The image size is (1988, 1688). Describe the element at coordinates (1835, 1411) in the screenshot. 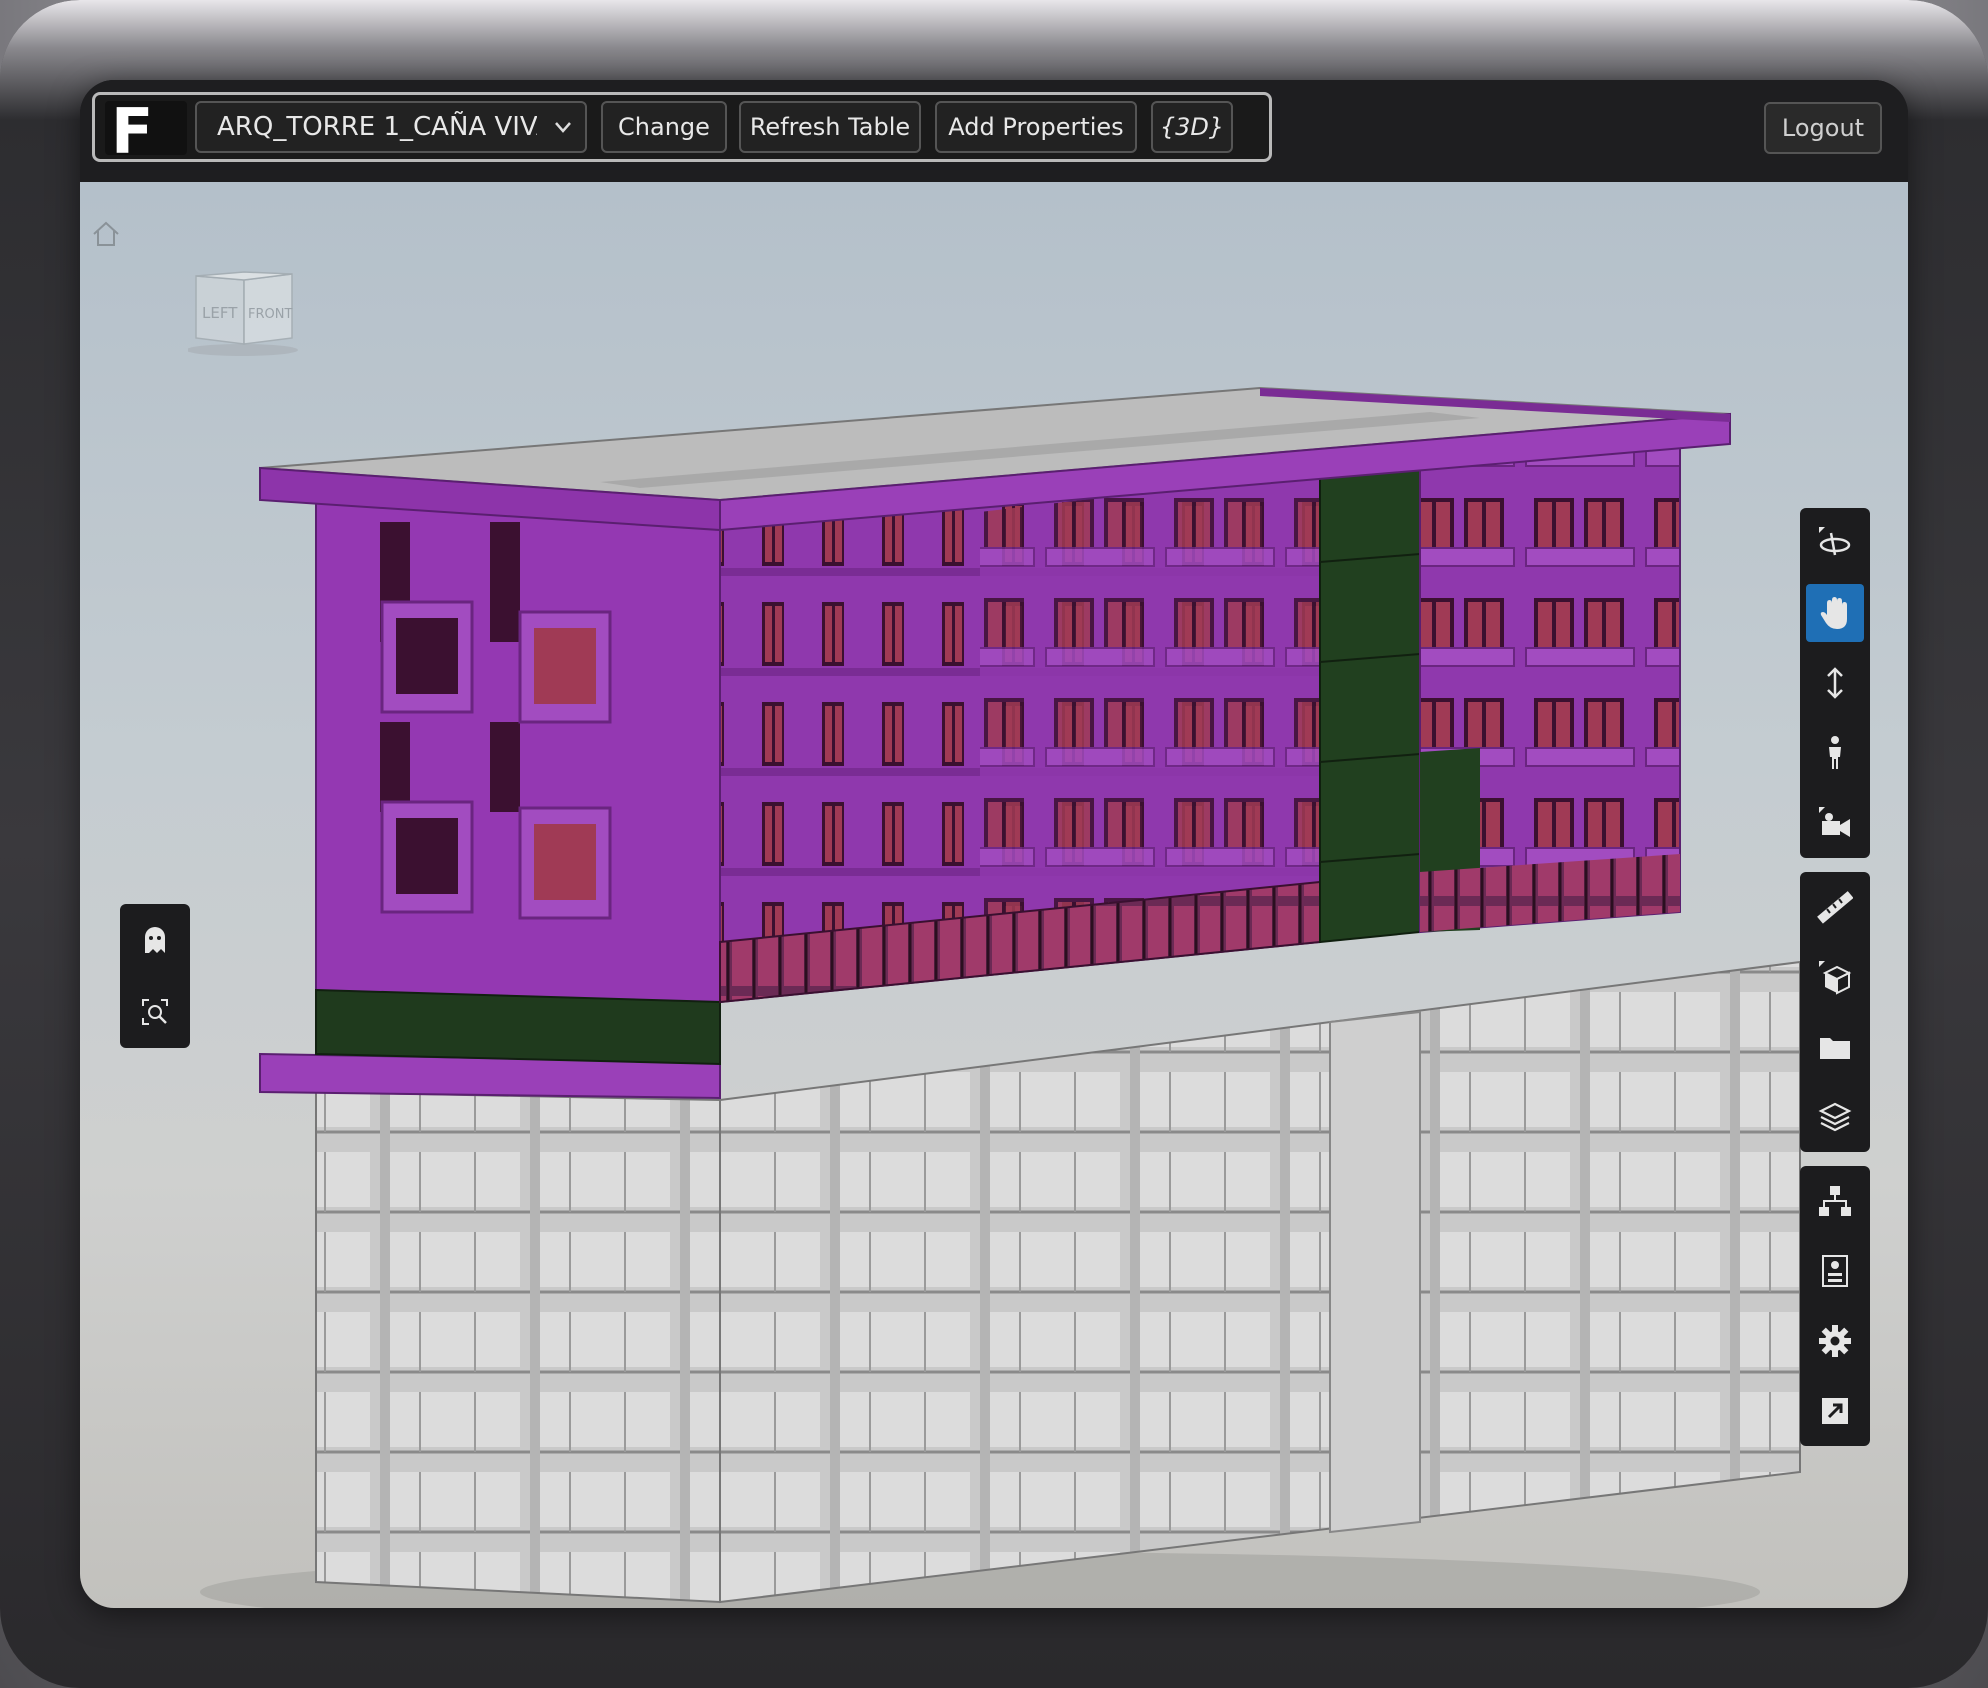

I see `fullscreen-icon` at that location.